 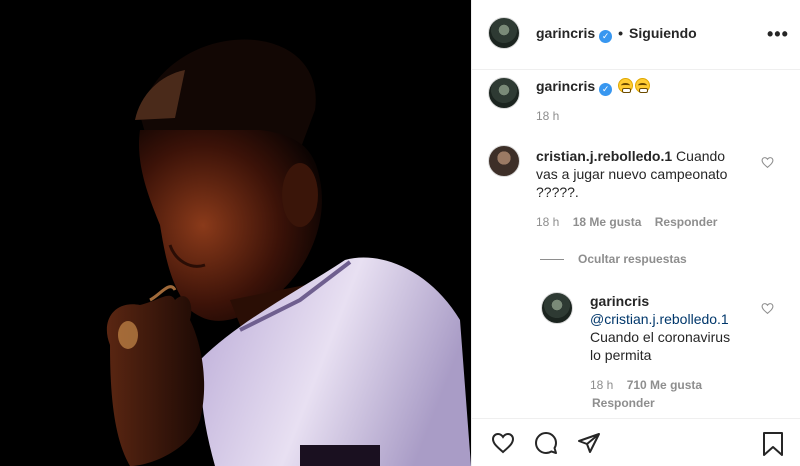 What do you see at coordinates (773, 444) in the screenshot?
I see `bookmark-icon` at bounding box center [773, 444].